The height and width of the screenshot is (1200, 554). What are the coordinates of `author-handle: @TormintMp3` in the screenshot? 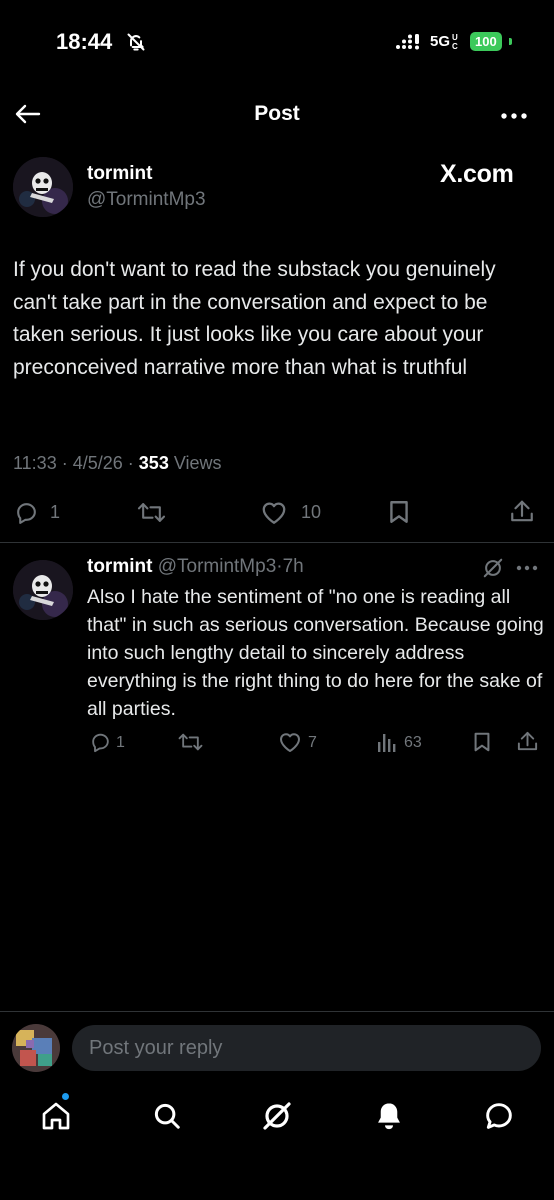 It's located at (146, 200).